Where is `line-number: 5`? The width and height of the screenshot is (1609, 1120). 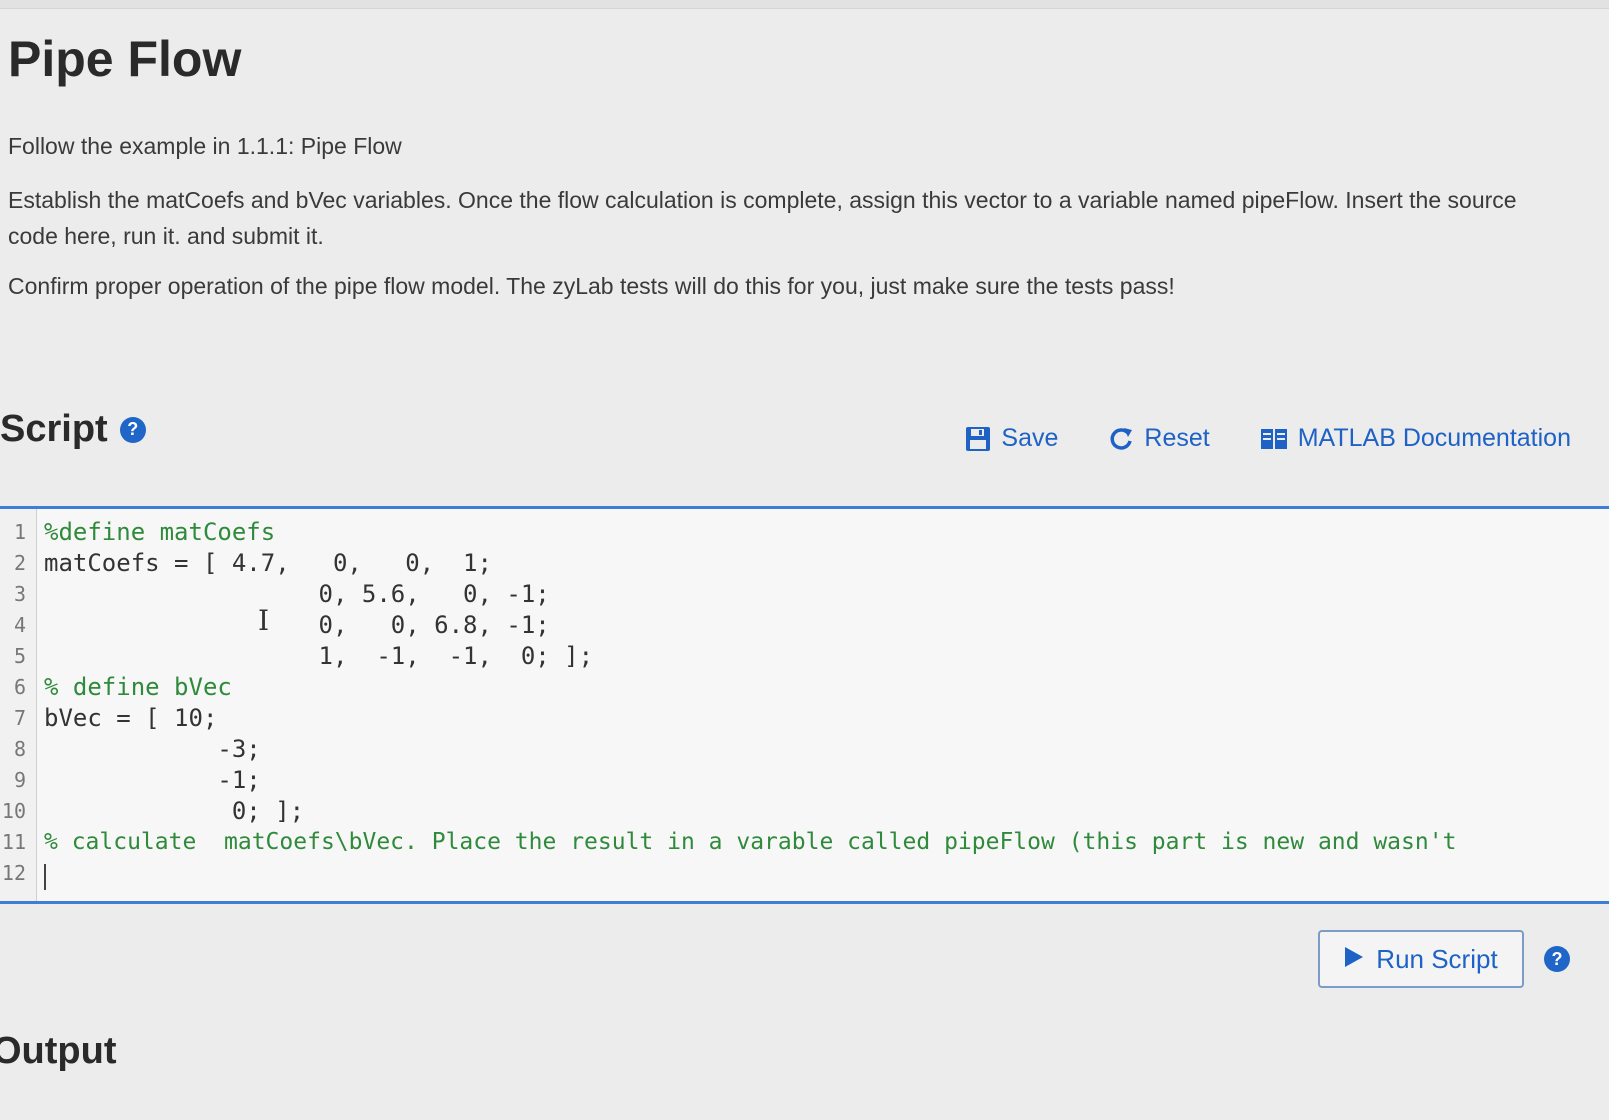
line-number: 5 is located at coordinates (19, 656).